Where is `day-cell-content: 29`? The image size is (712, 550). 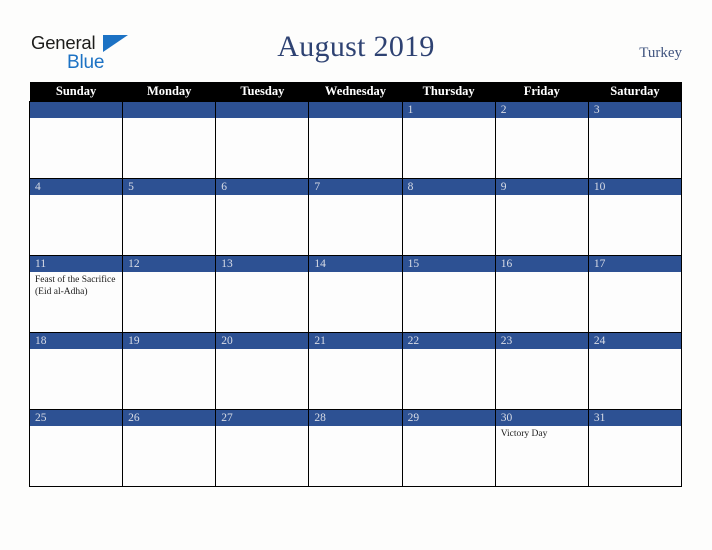 day-cell-content: 29 is located at coordinates (448, 448).